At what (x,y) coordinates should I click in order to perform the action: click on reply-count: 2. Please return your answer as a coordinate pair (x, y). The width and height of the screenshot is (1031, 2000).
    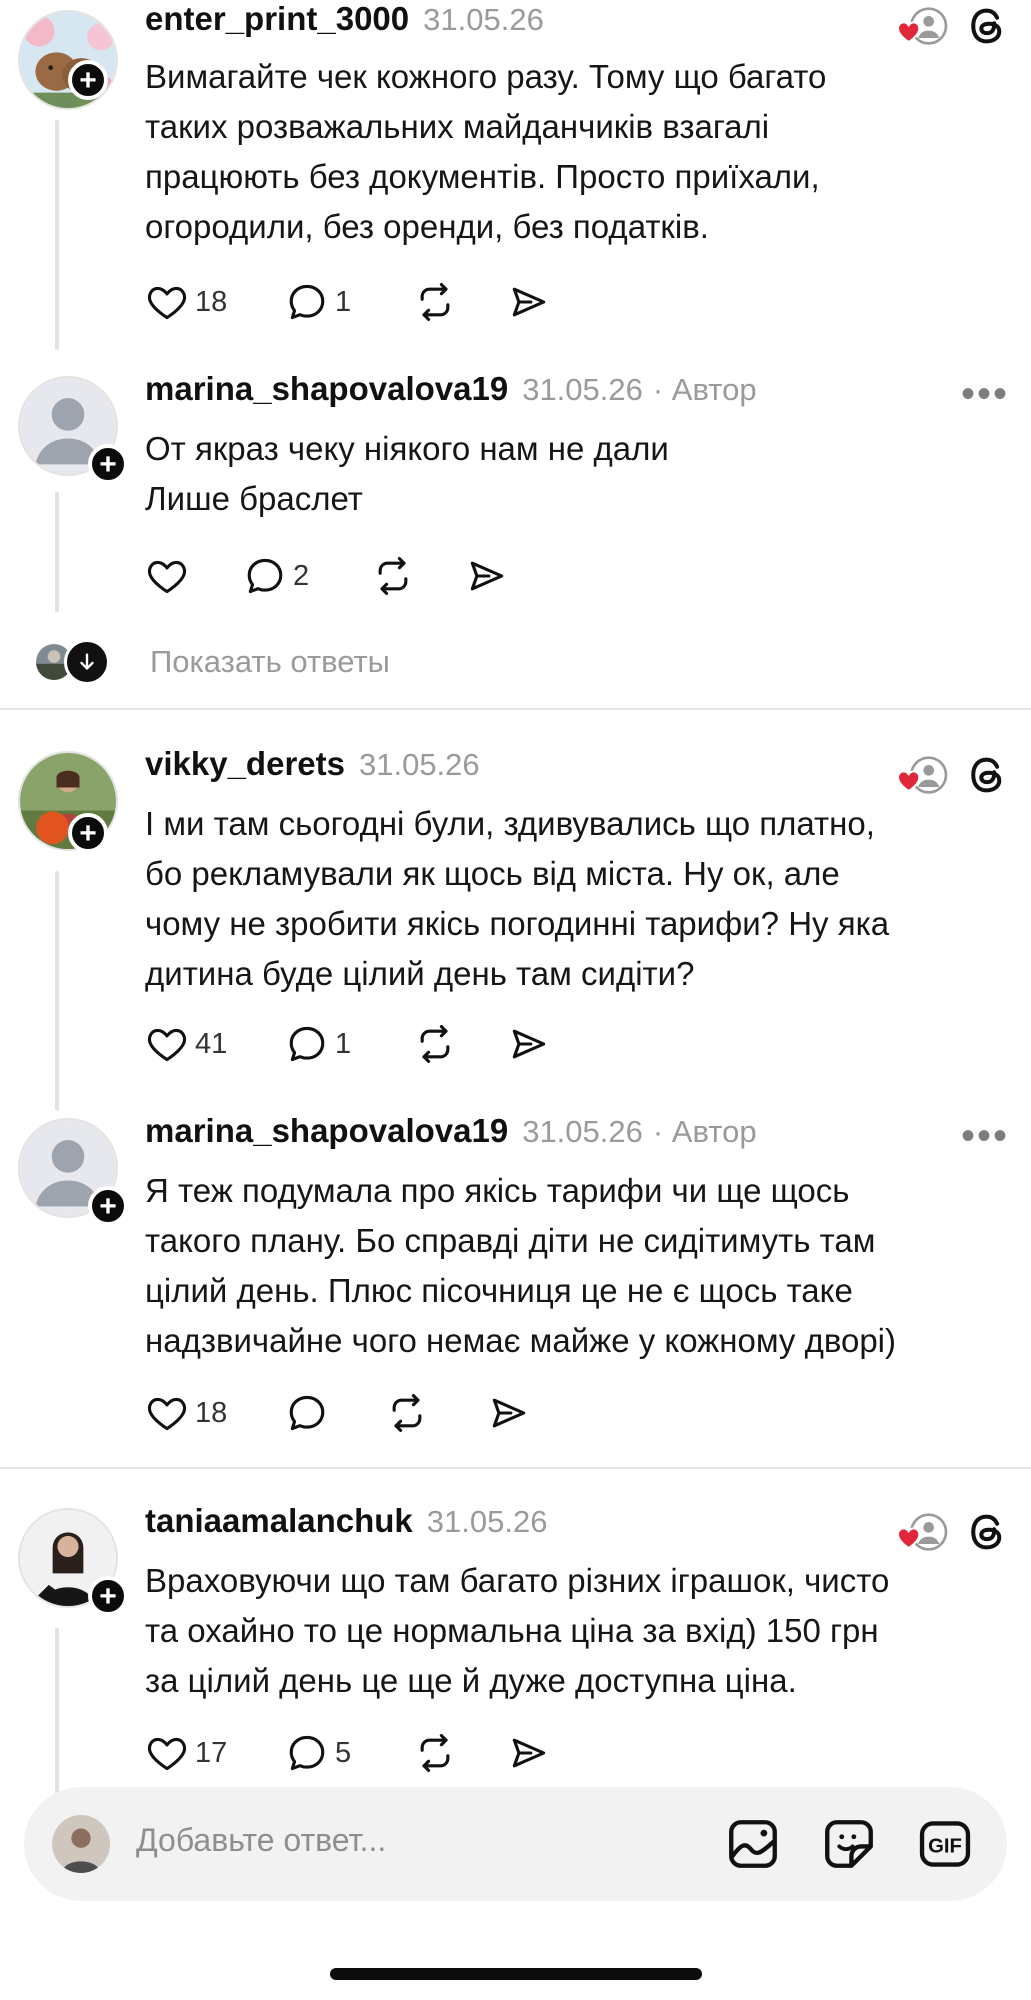
    Looking at the image, I should click on (301, 575).